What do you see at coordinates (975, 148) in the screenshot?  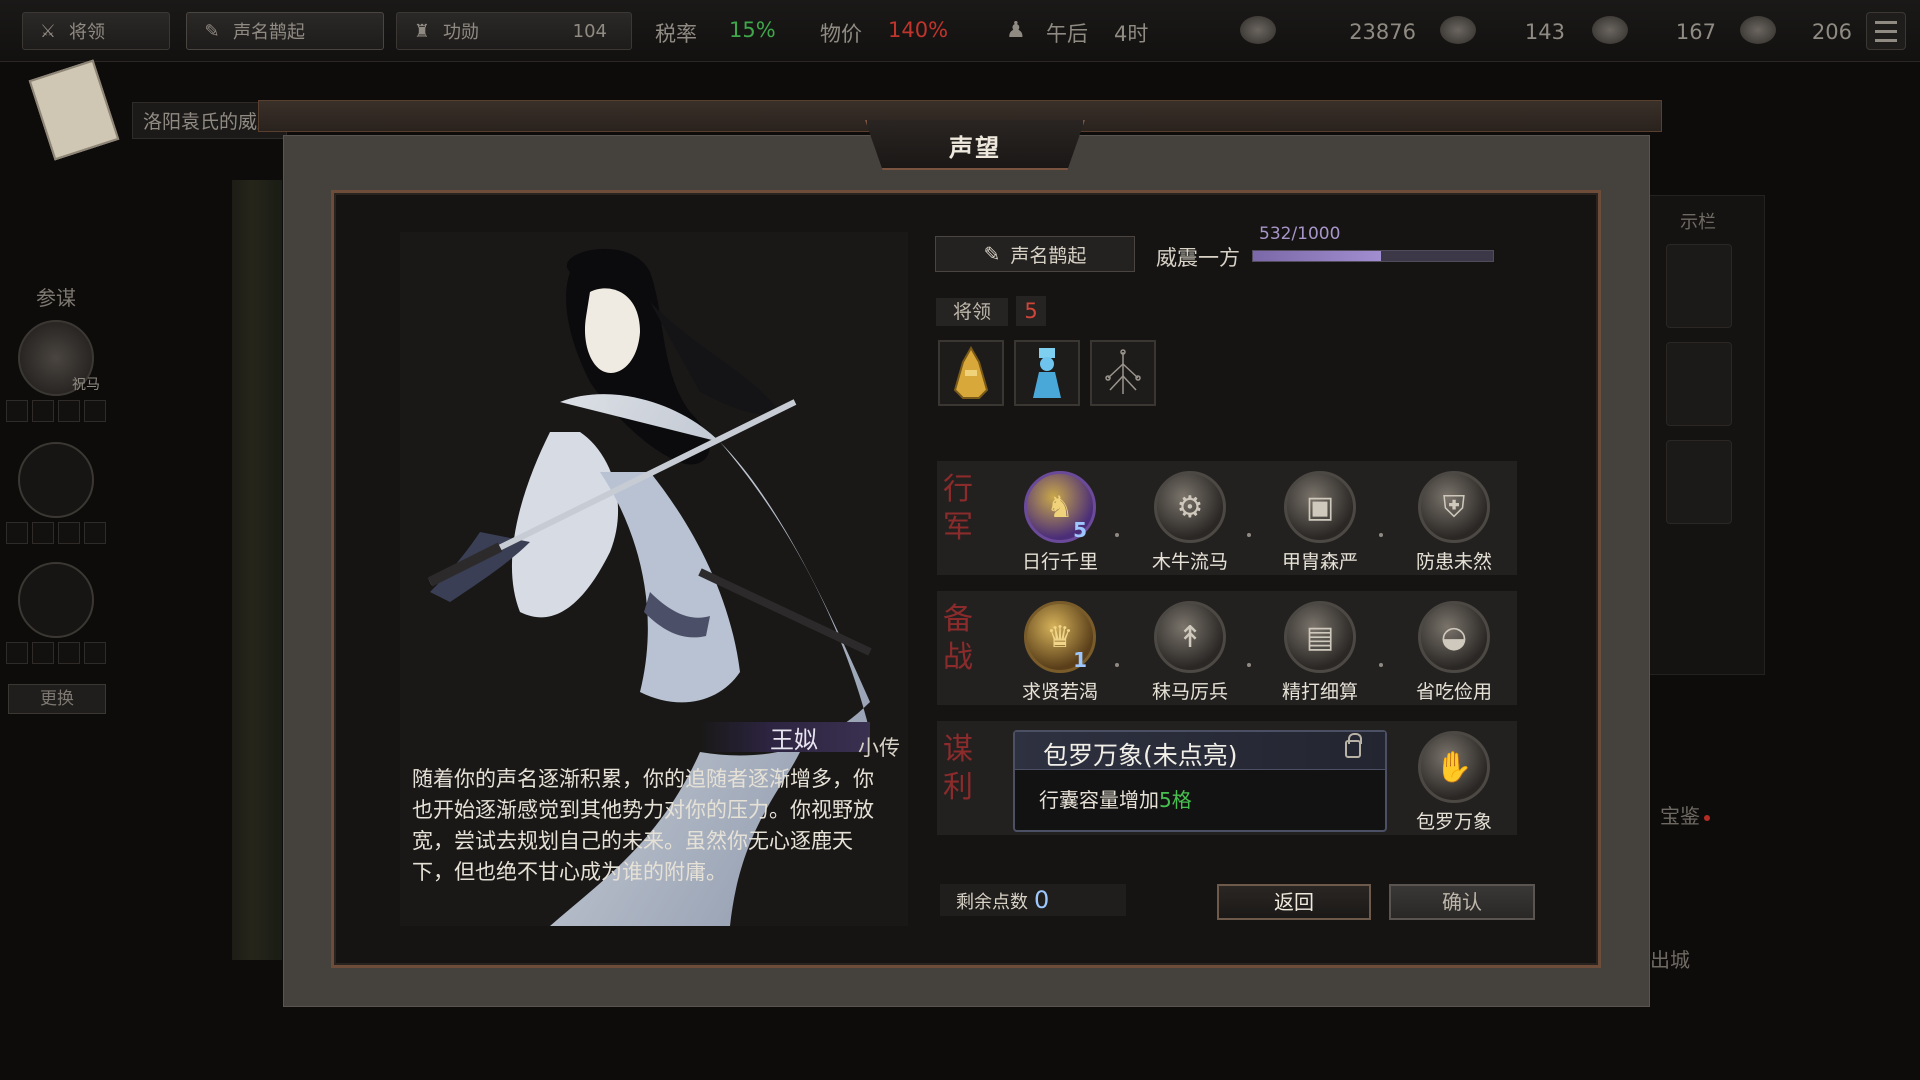 I see `modal-title: 声望` at bounding box center [975, 148].